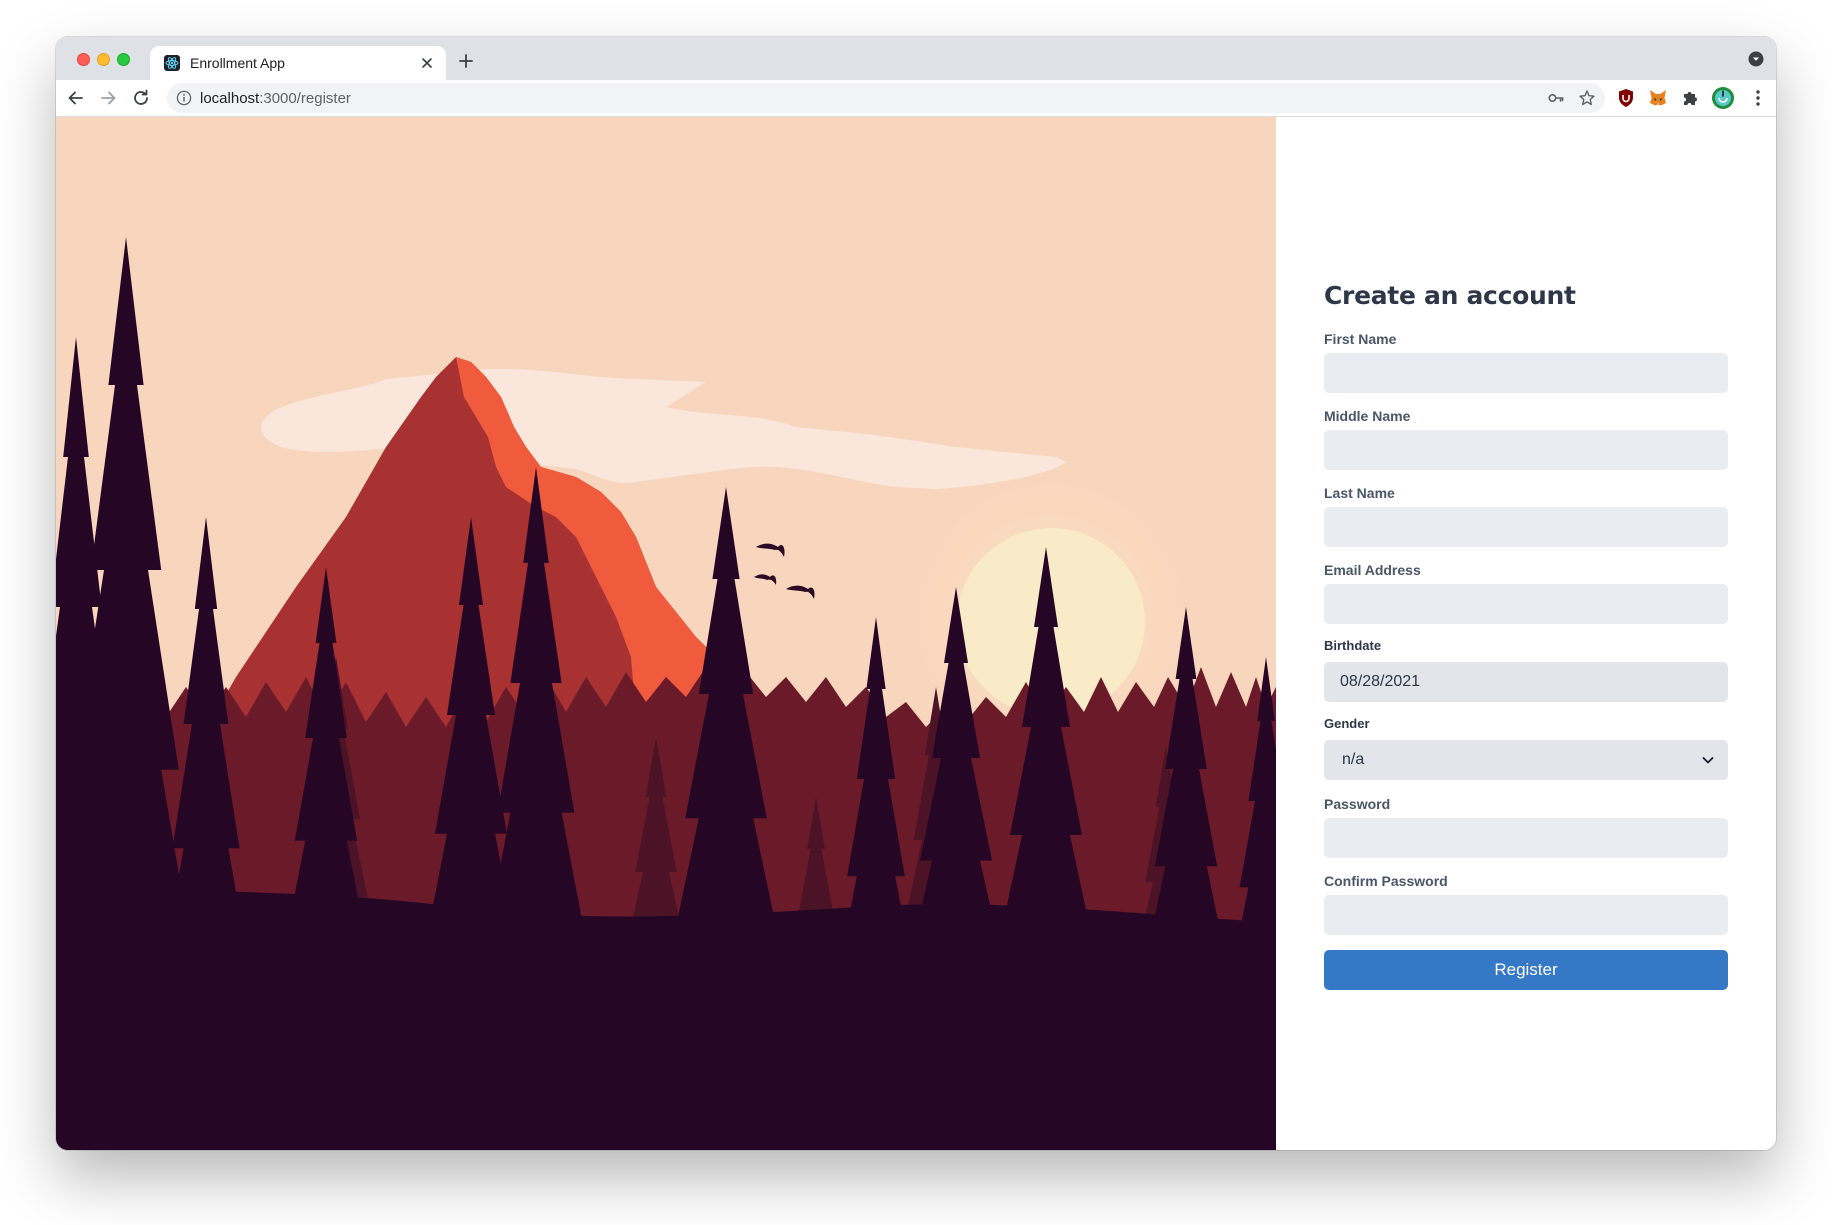  I want to click on browser-toolbar: localhost:3000/register, so click(916, 98).